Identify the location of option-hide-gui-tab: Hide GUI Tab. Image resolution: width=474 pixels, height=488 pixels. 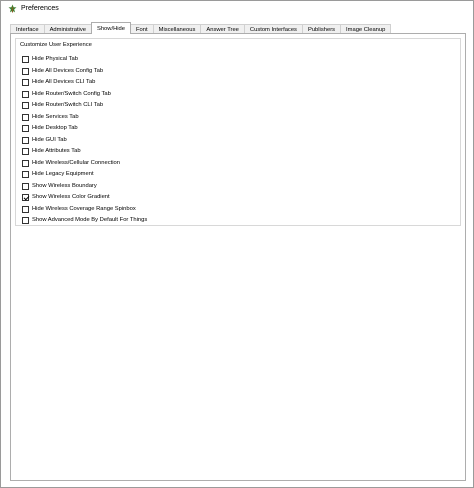
(84, 141).